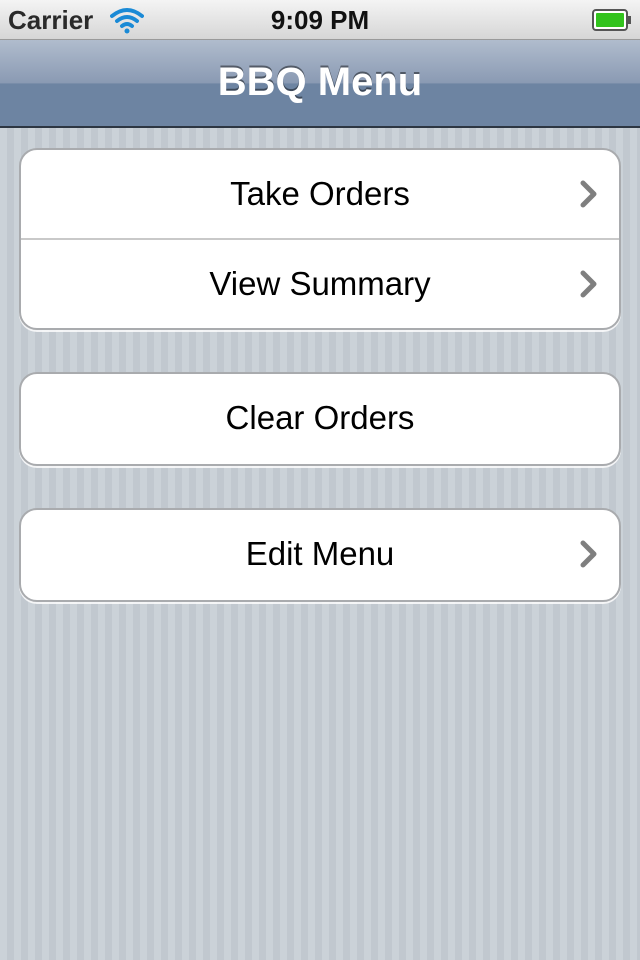  What do you see at coordinates (611, 20) in the screenshot?
I see `battery-icon` at bounding box center [611, 20].